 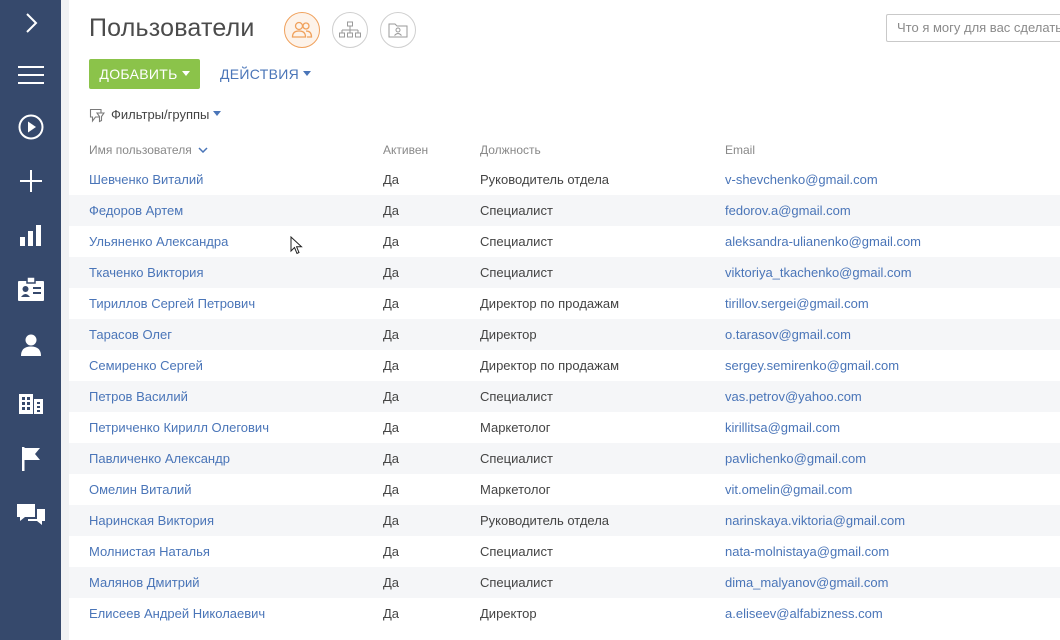 I want to click on job-title: Руководитель отдела, so click(x=545, y=520).